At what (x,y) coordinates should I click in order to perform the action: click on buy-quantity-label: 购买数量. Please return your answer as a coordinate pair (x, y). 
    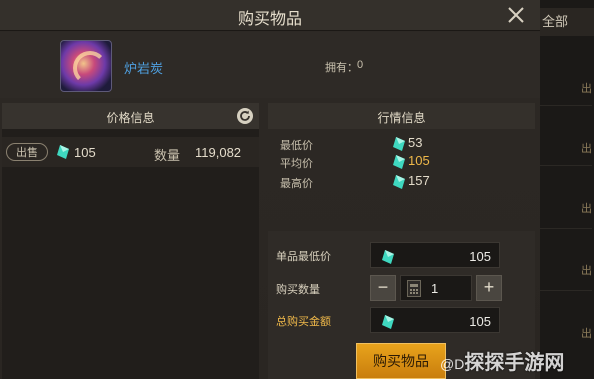
    Looking at the image, I should click on (298, 290).